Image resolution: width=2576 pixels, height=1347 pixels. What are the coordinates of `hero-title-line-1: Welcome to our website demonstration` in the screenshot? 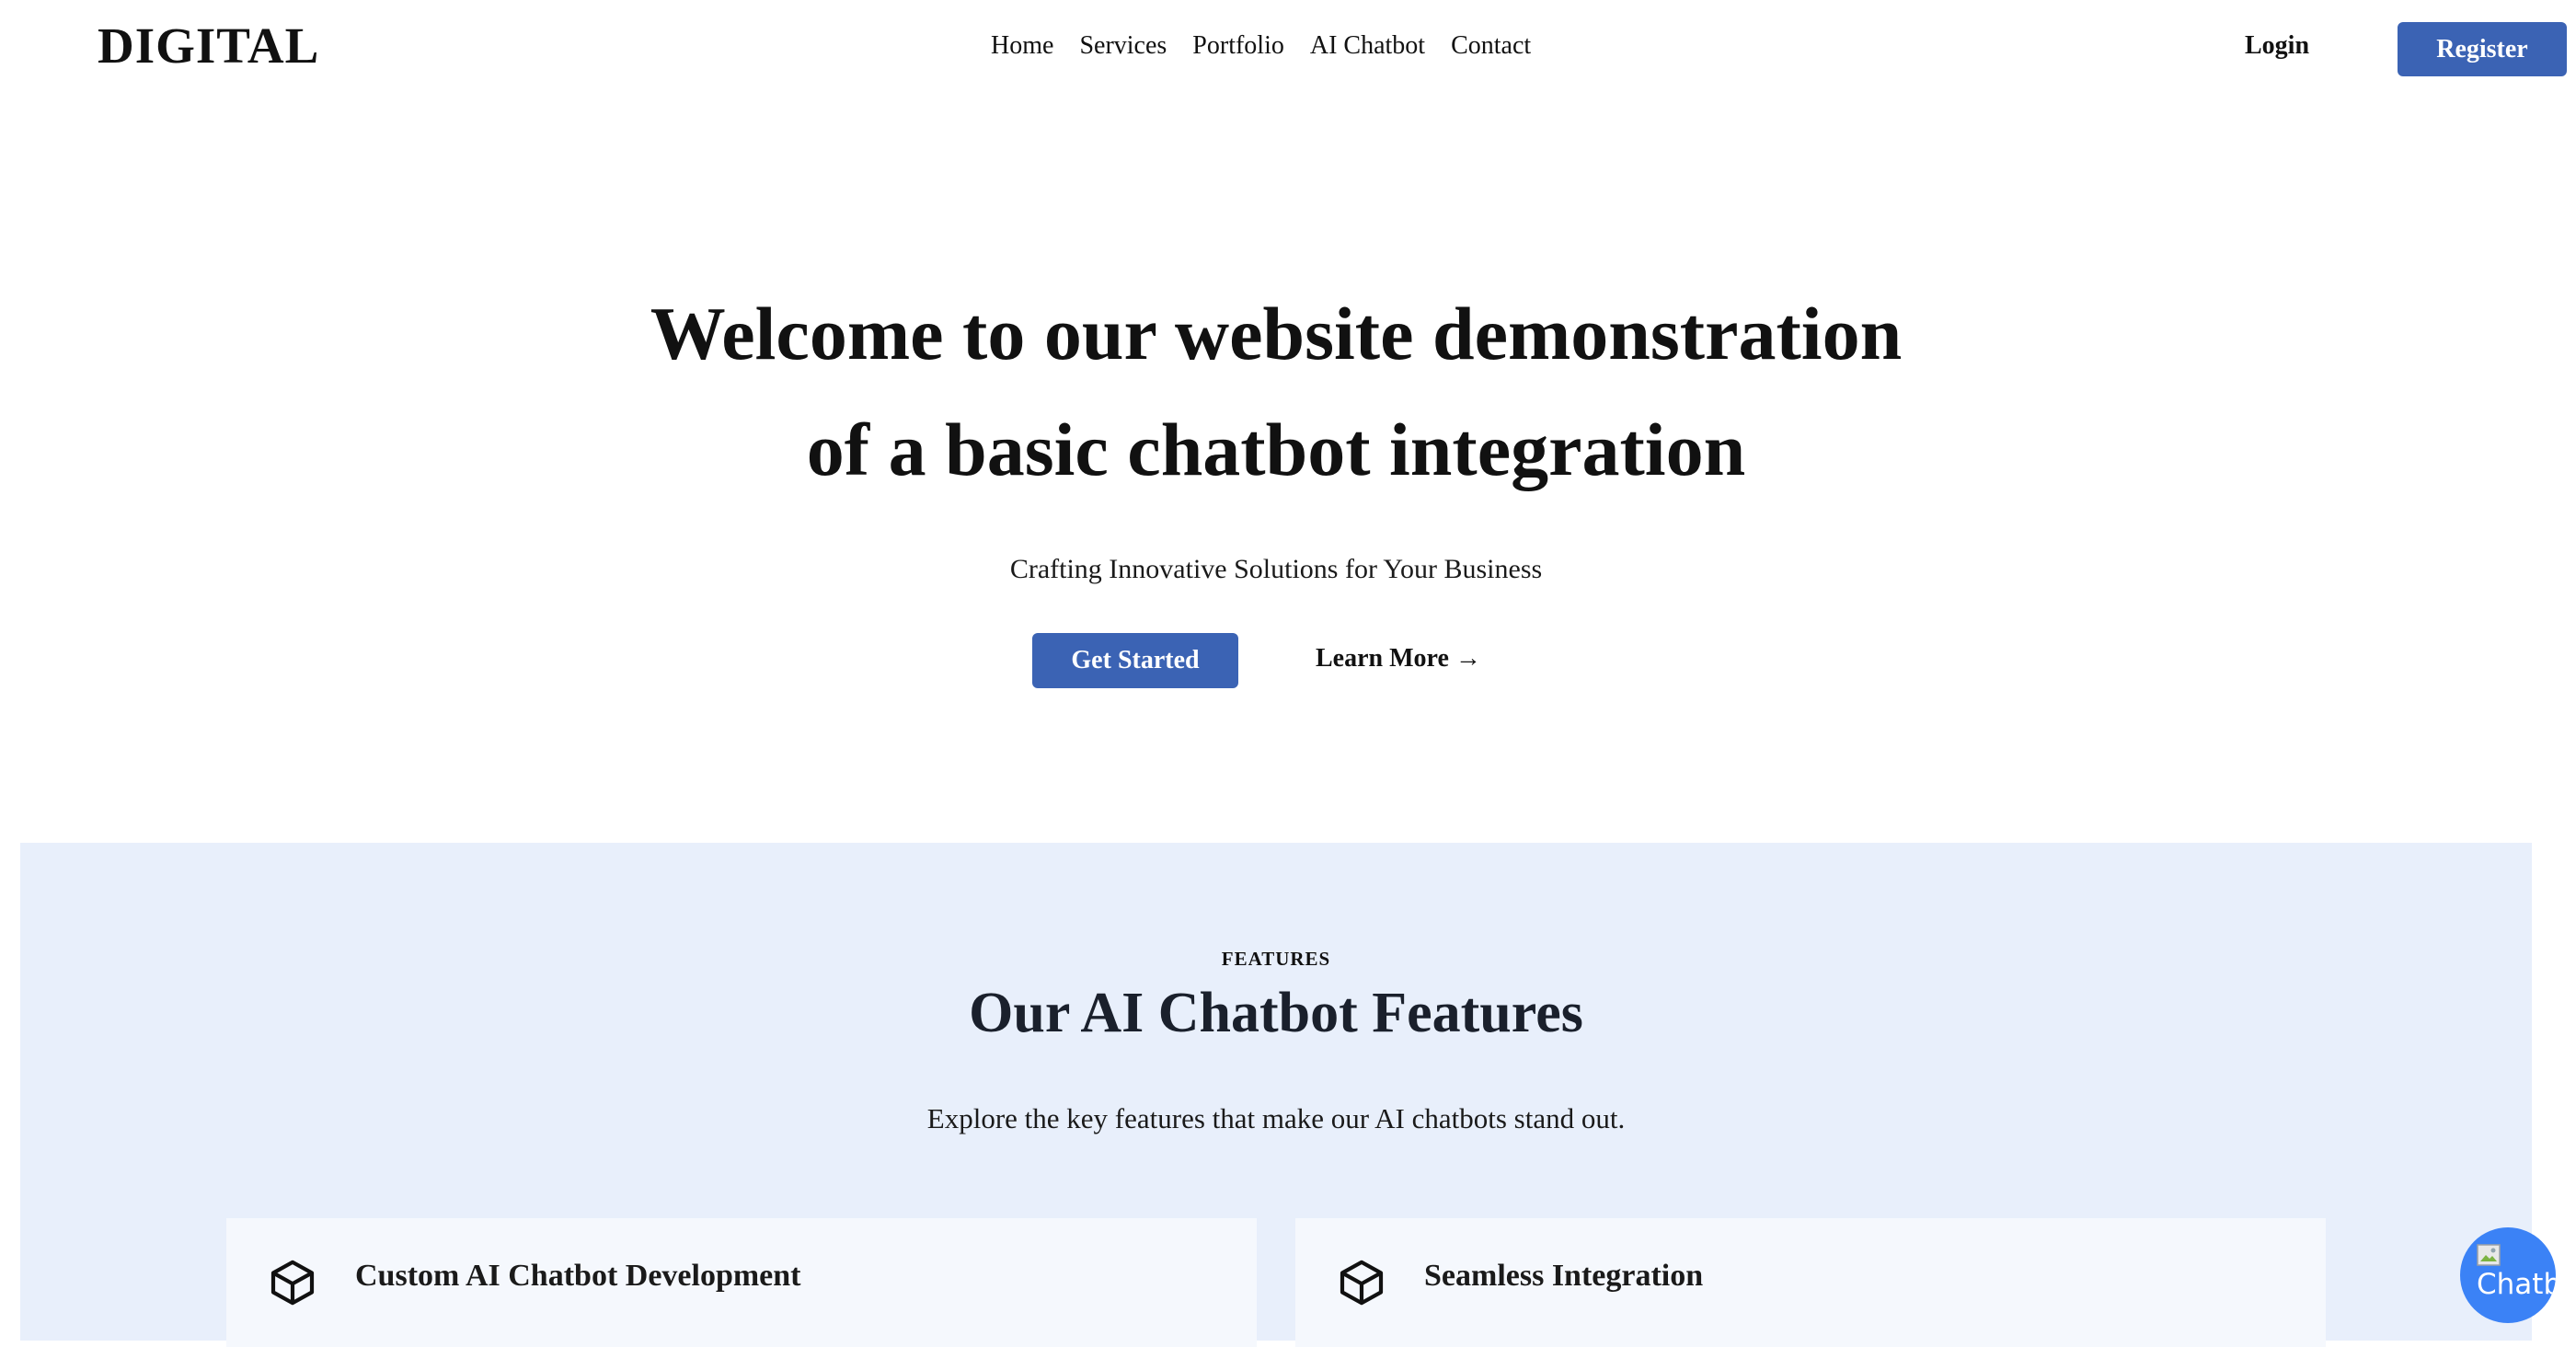 It's located at (1276, 333).